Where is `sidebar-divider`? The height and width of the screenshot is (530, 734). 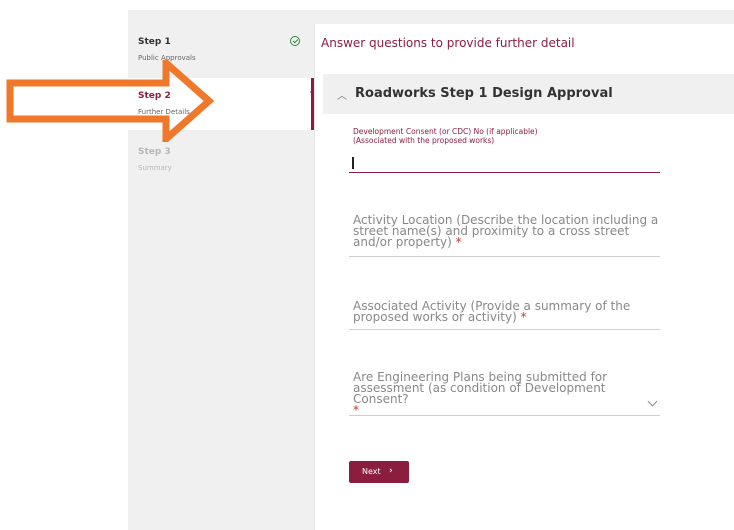
sidebar-divider is located at coordinates (314, 277).